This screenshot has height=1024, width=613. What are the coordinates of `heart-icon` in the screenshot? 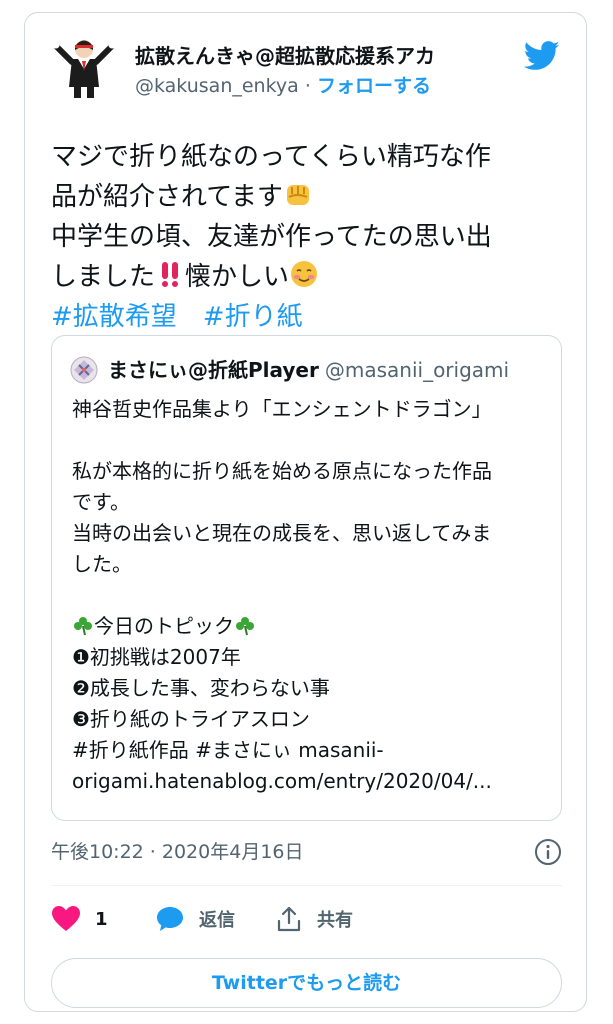 It's located at (66, 918).